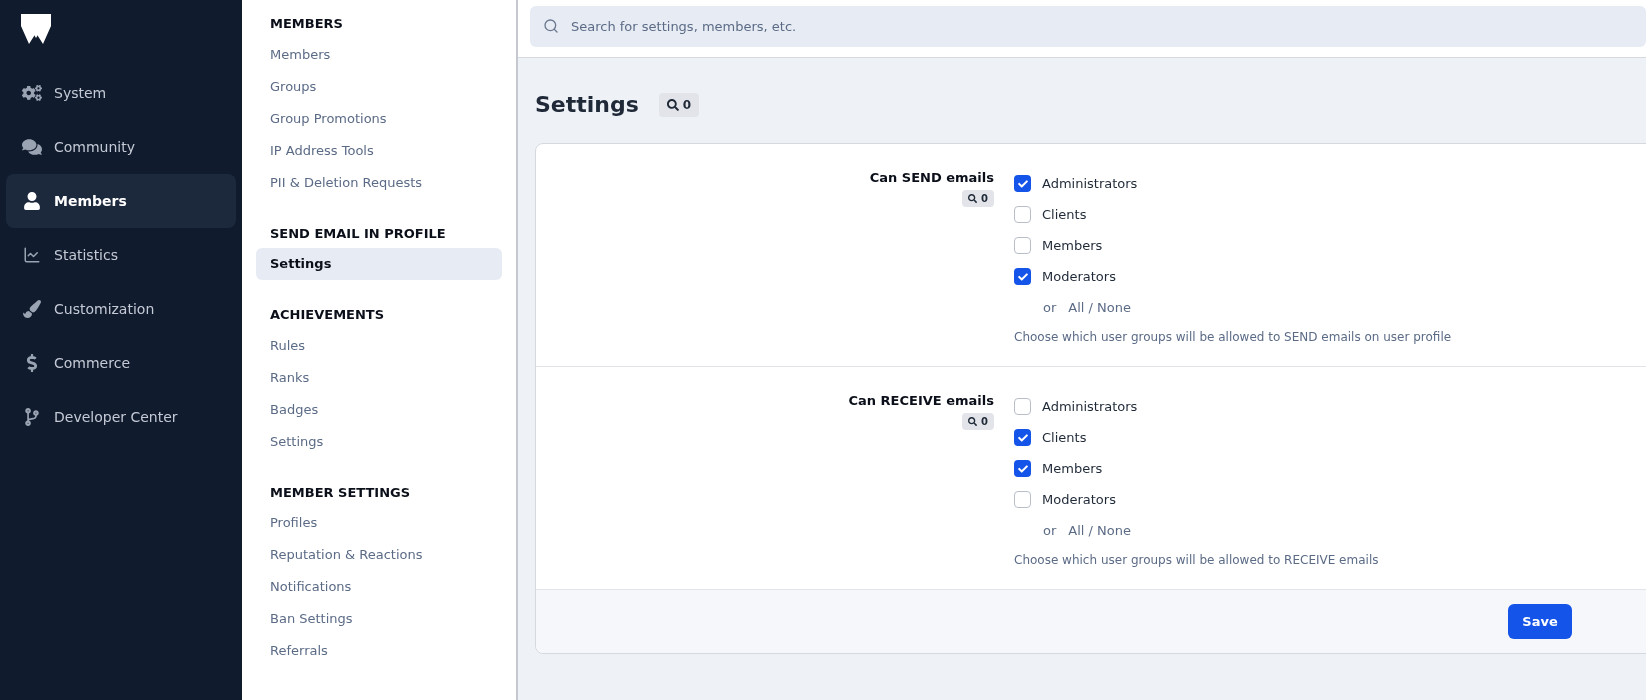 This screenshot has width=1646, height=700. I want to click on menu-item: Reputation & Reactions, so click(379, 555).